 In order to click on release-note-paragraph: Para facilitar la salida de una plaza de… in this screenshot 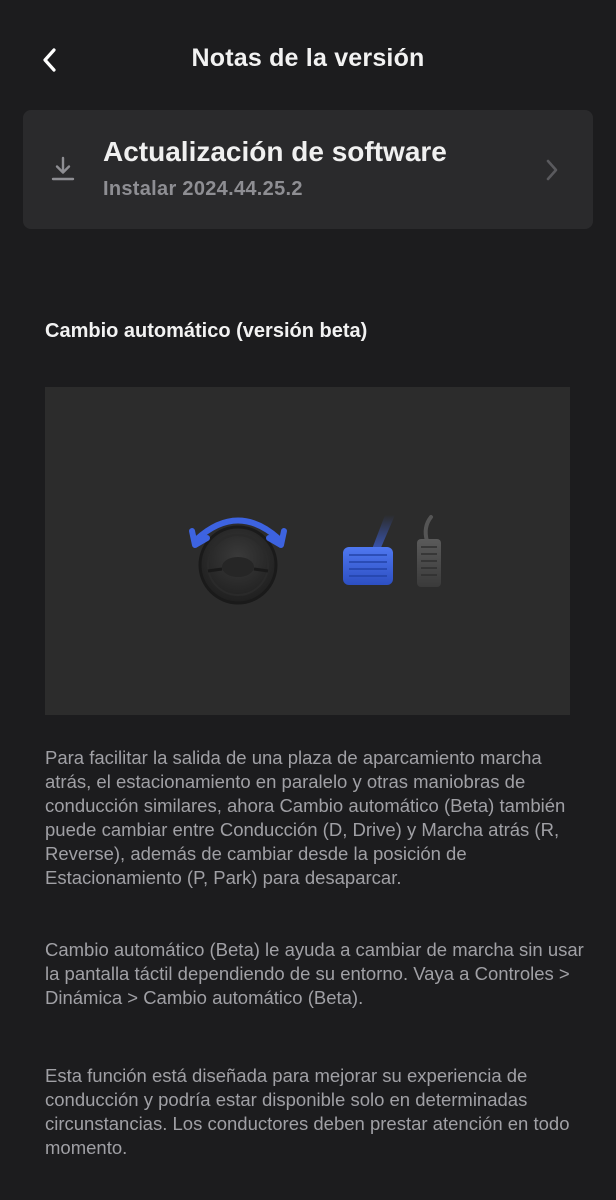, I will do `click(305, 817)`.